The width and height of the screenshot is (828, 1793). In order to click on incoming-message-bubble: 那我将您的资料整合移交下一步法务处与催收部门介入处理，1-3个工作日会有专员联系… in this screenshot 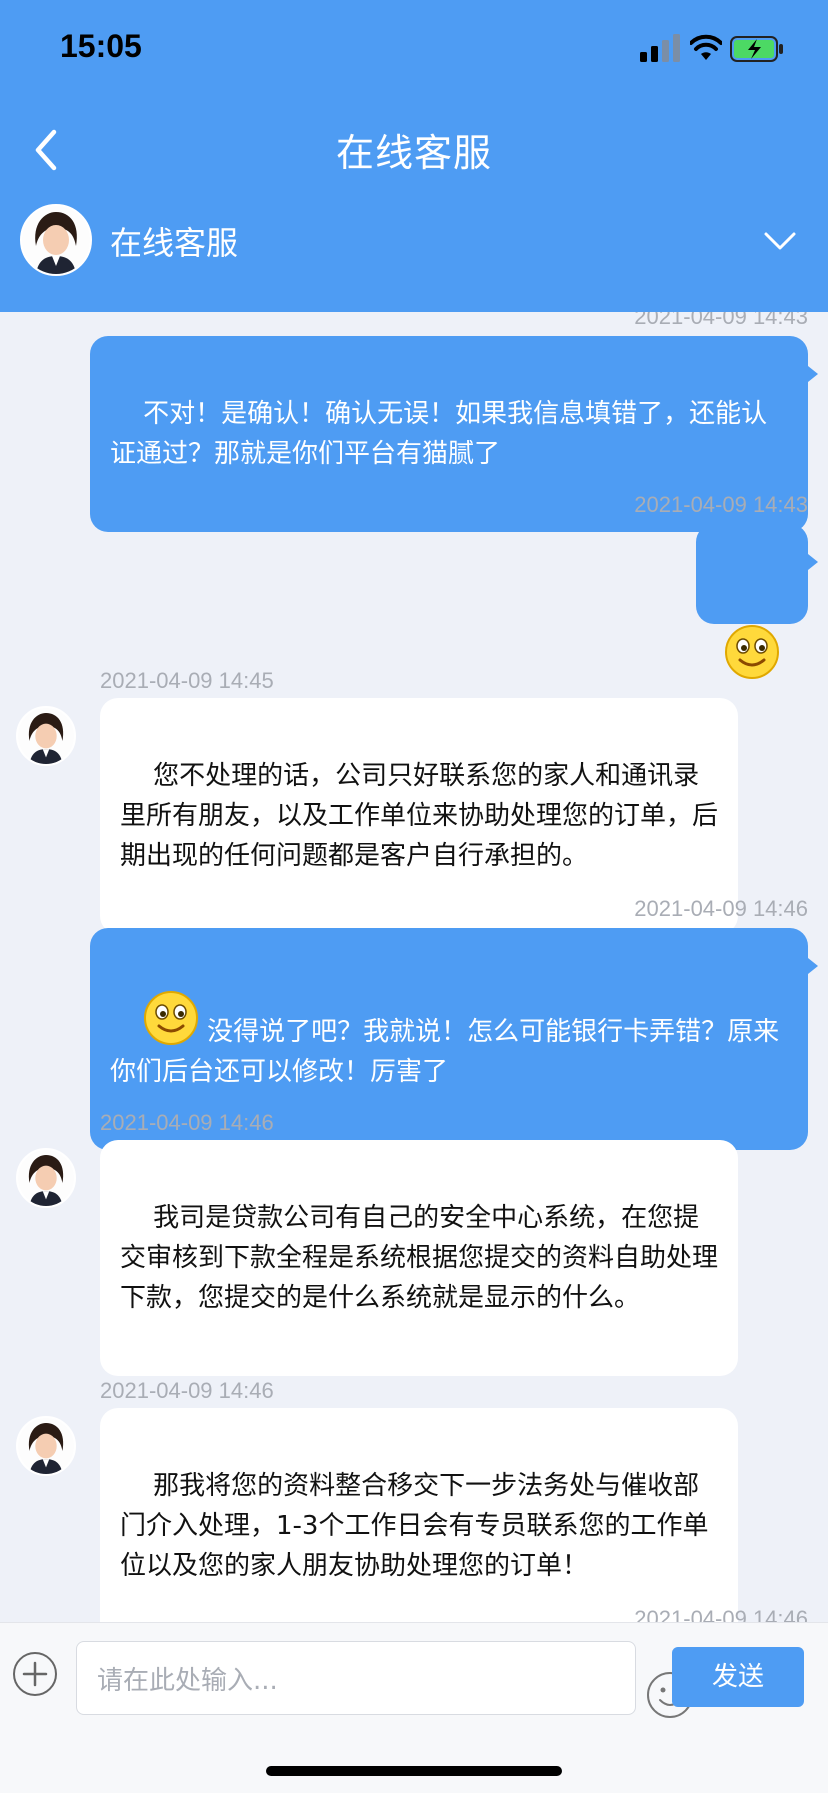, I will do `click(419, 1515)`.